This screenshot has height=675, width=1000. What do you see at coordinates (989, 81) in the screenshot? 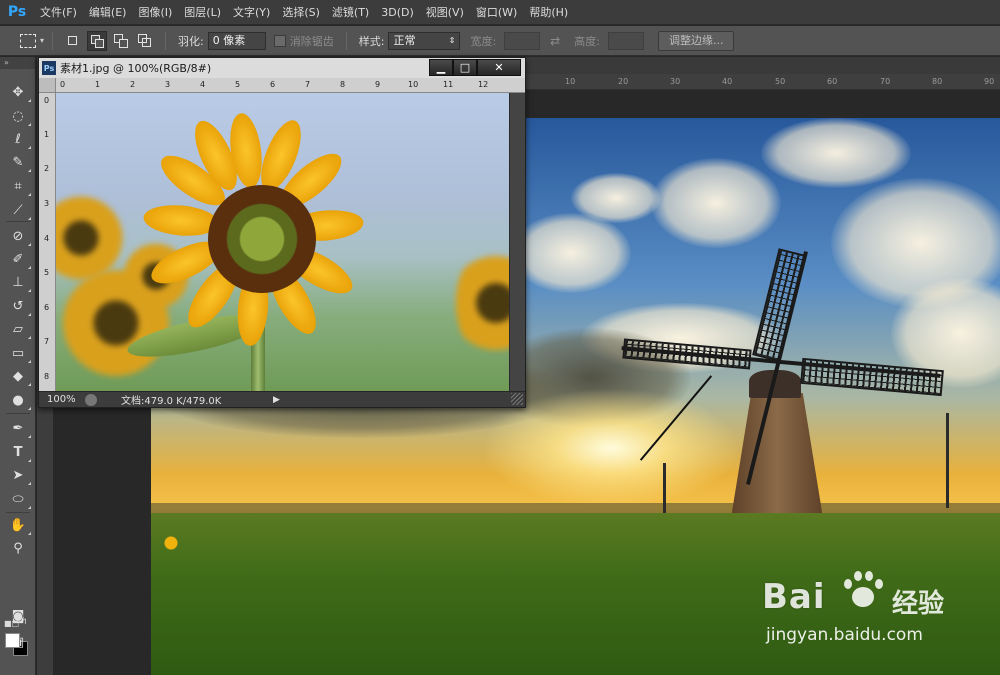
I see `ruler-number: 90` at bounding box center [989, 81].